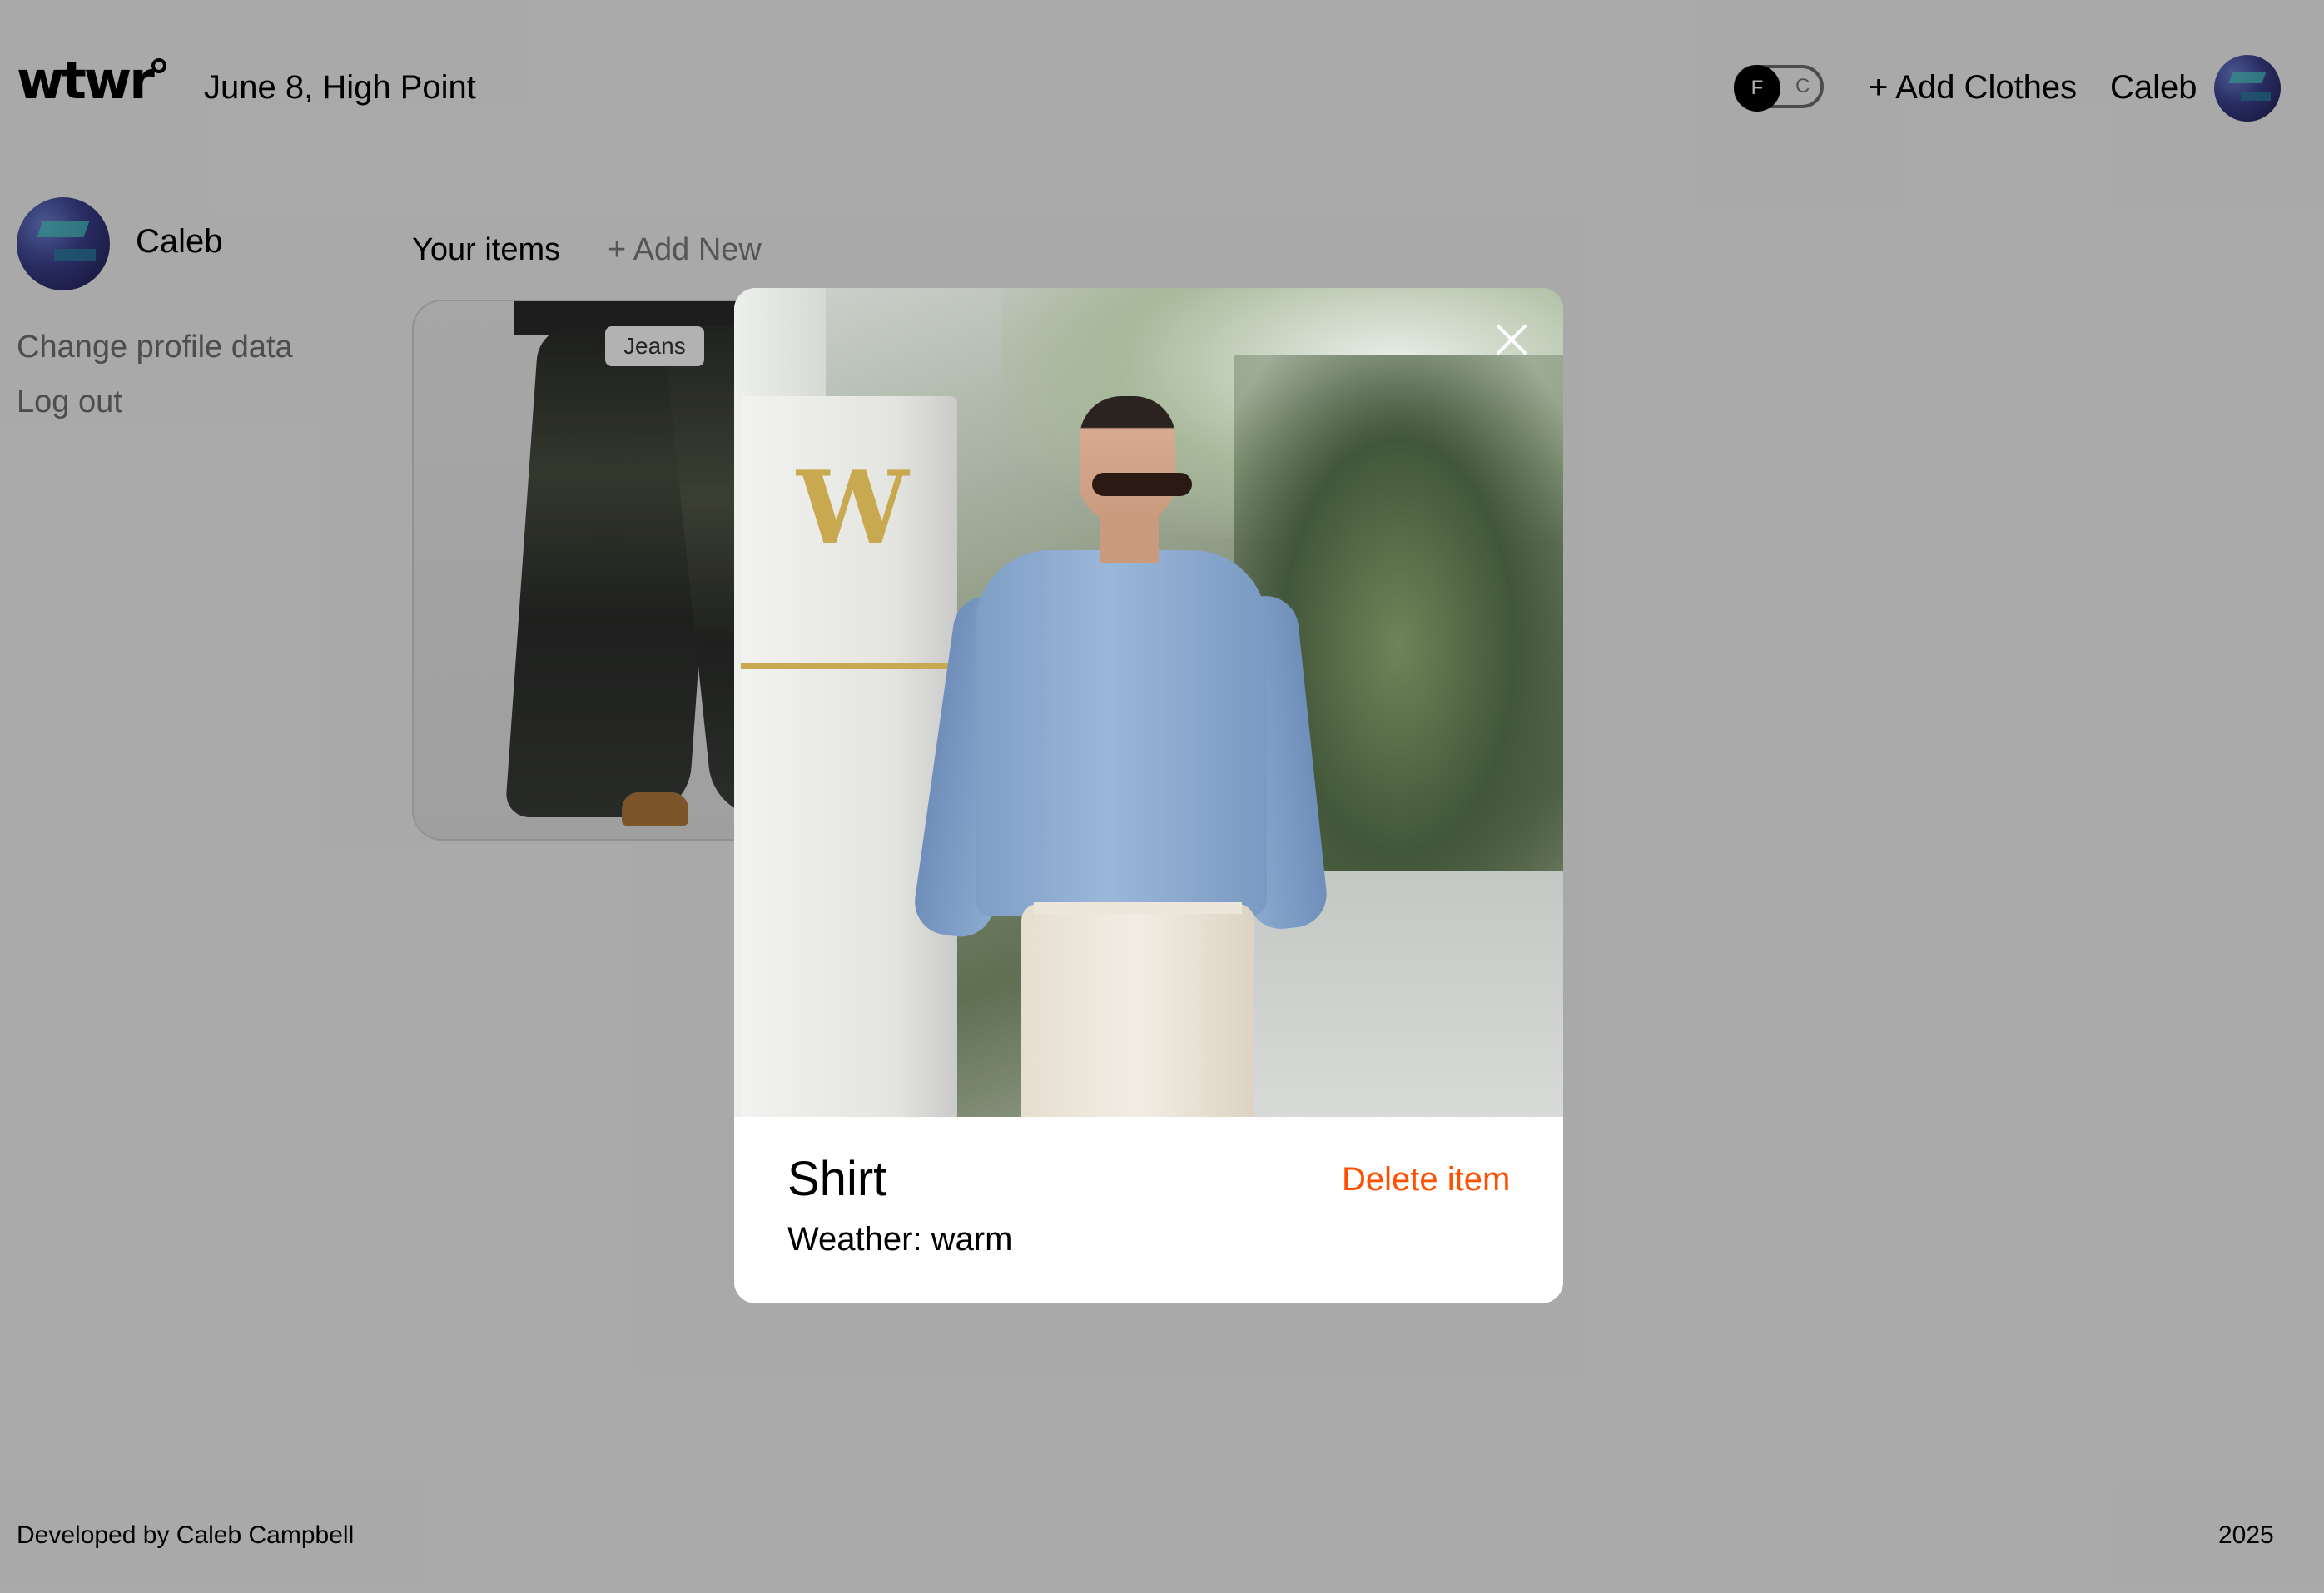 This screenshot has height=1593, width=2324. I want to click on close-icon-glyph, so click(1512, 340).